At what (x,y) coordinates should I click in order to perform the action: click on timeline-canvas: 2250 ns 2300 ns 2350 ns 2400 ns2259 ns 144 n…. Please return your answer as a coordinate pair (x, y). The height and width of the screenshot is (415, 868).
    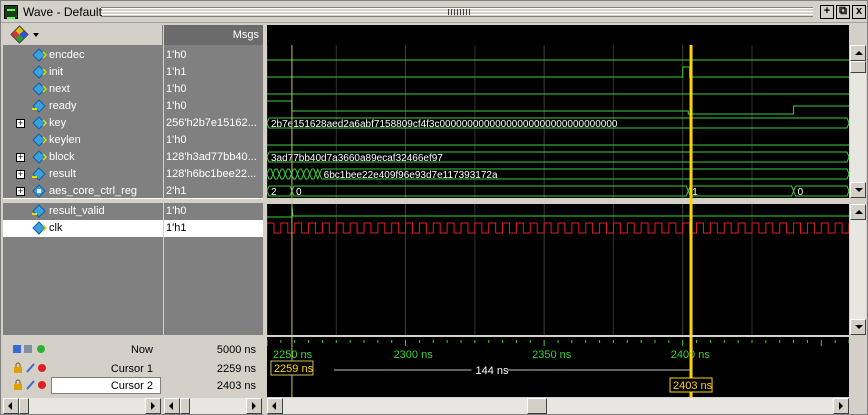
    Looking at the image, I should click on (558, 367).